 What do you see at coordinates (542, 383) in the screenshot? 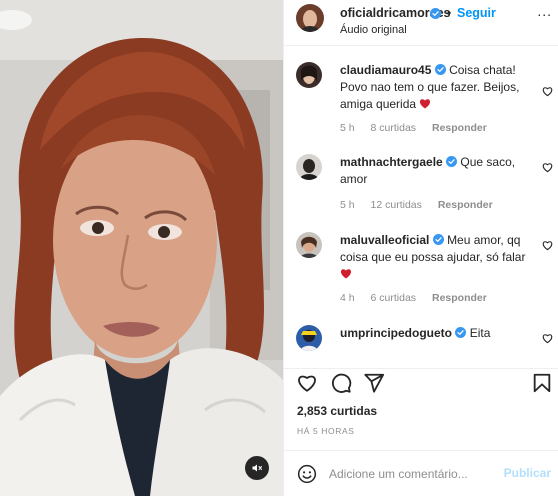
I see `bookmark-icon` at bounding box center [542, 383].